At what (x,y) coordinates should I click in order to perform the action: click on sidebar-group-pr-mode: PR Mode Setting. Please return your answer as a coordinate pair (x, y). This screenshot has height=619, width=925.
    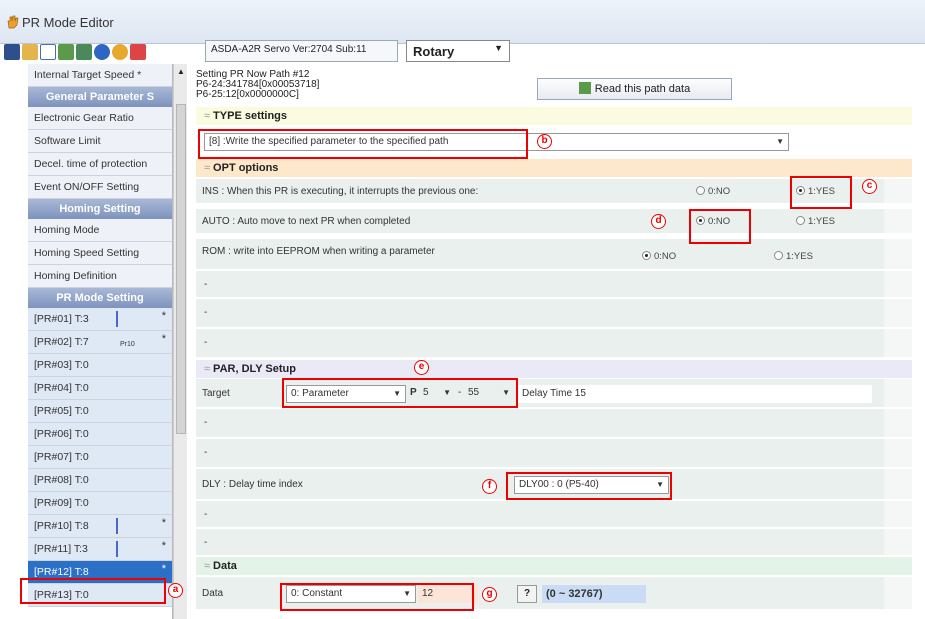
    Looking at the image, I should click on (100, 298).